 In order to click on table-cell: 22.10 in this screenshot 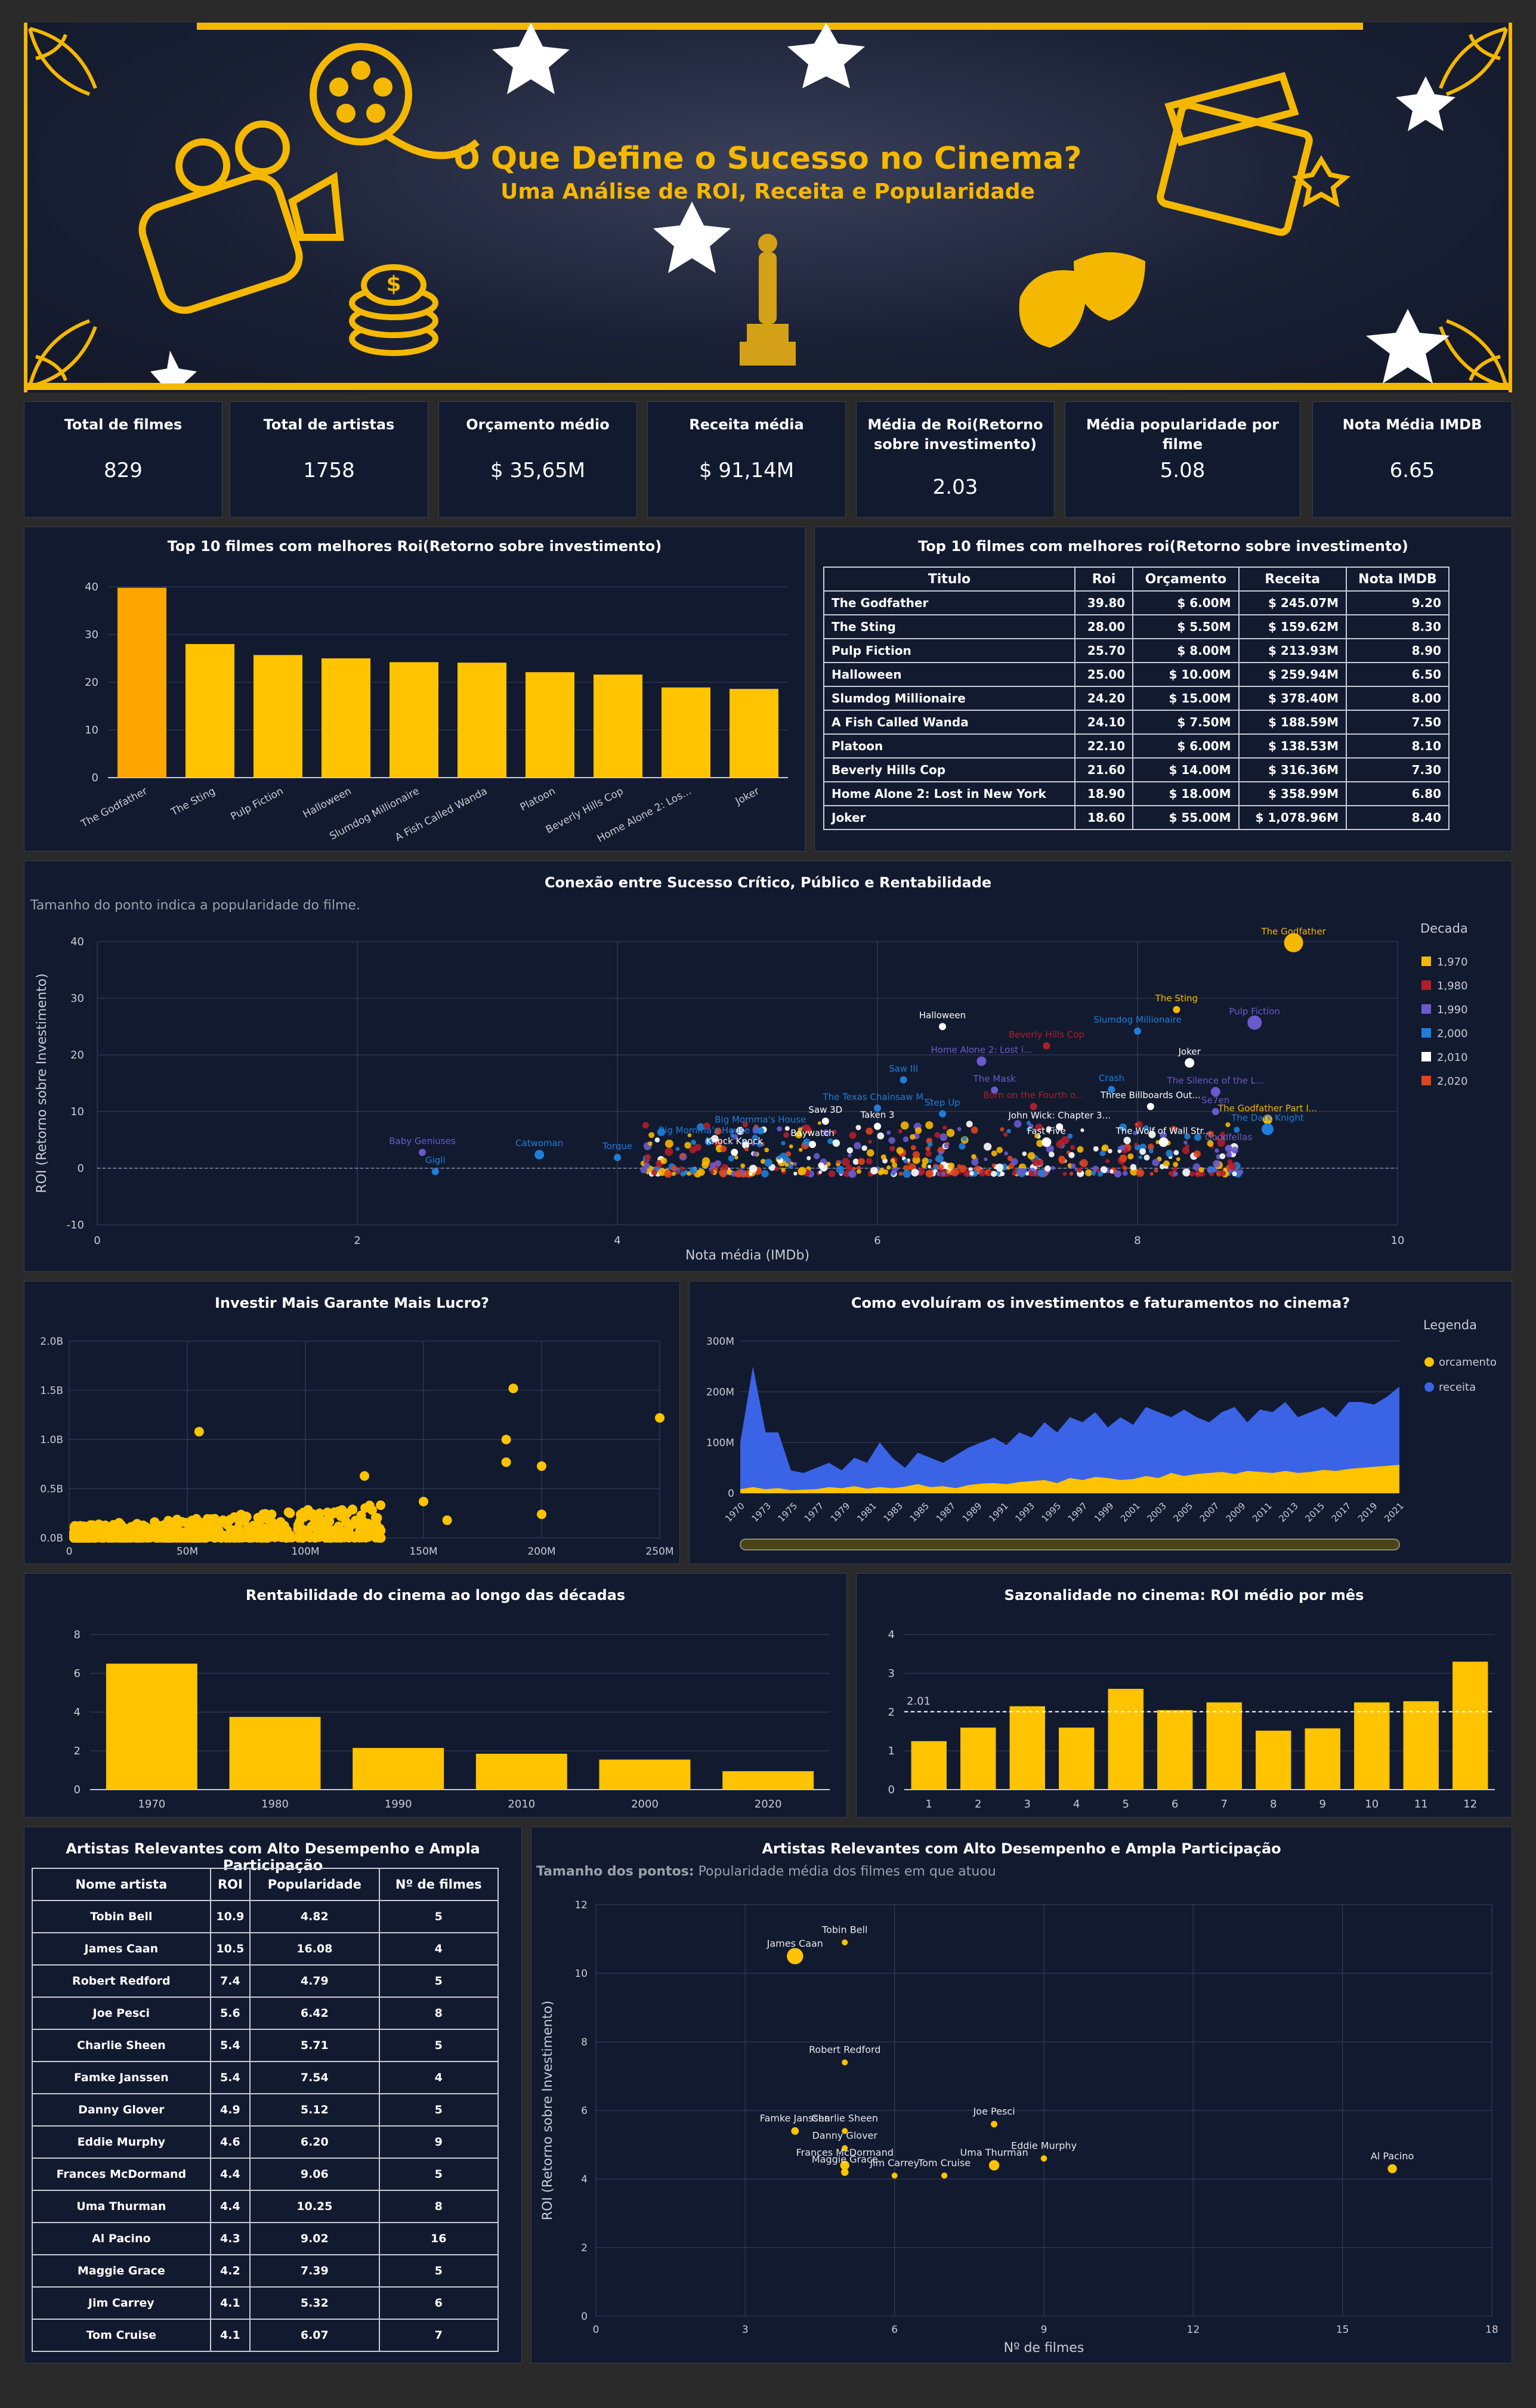, I will do `click(1104, 746)`.